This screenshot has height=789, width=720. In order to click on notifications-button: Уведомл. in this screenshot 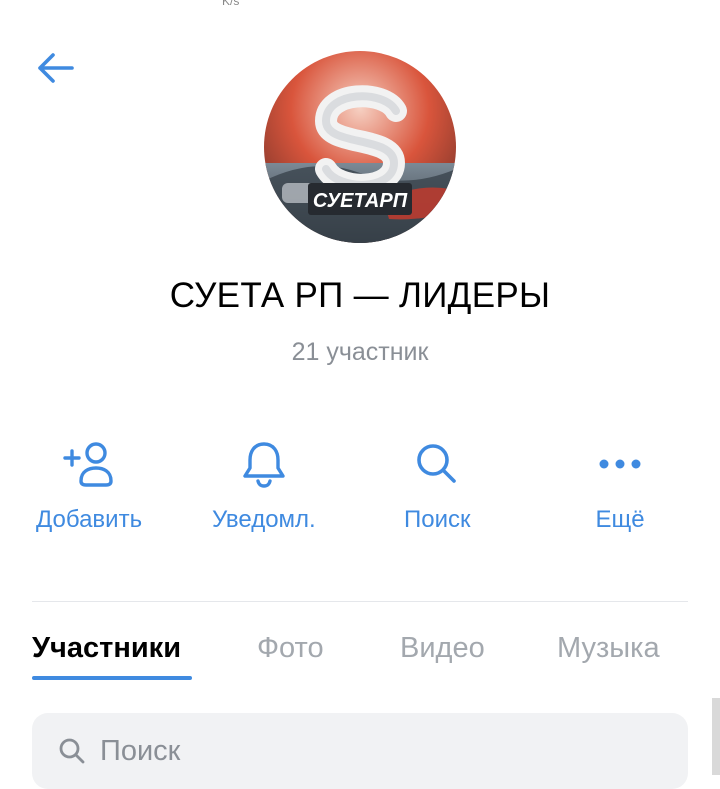, I will do `click(264, 485)`.